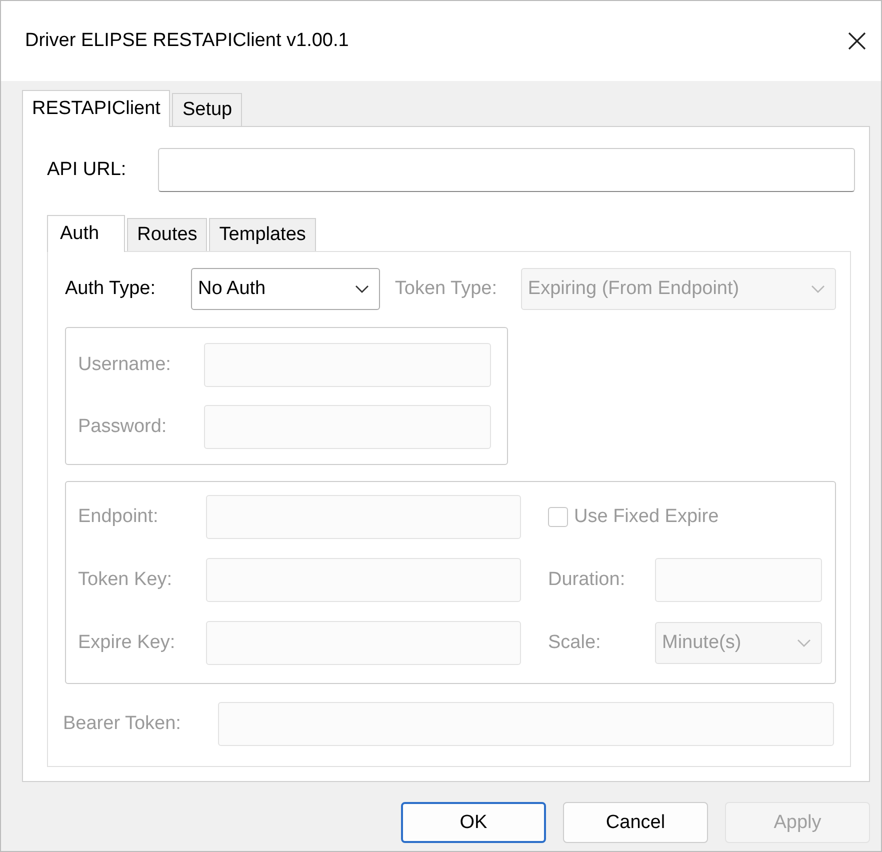 Image resolution: width=882 pixels, height=852 pixels. What do you see at coordinates (857, 41) in the screenshot?
I see `close-icon` at bounding box center [857, 41].